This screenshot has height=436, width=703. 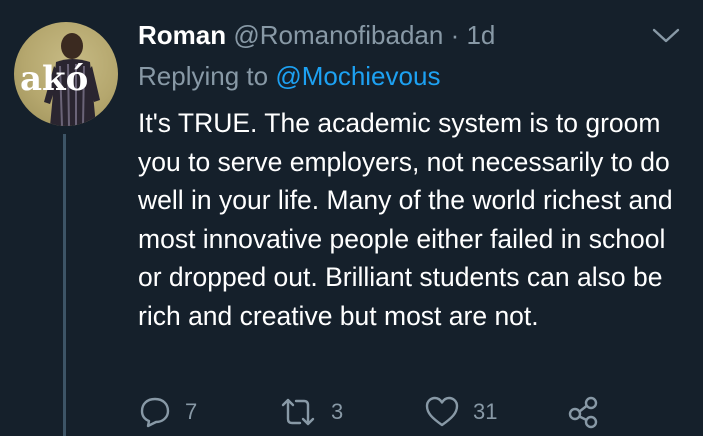 I want to click on retweet-count: 3, so click(x=337, y=411).